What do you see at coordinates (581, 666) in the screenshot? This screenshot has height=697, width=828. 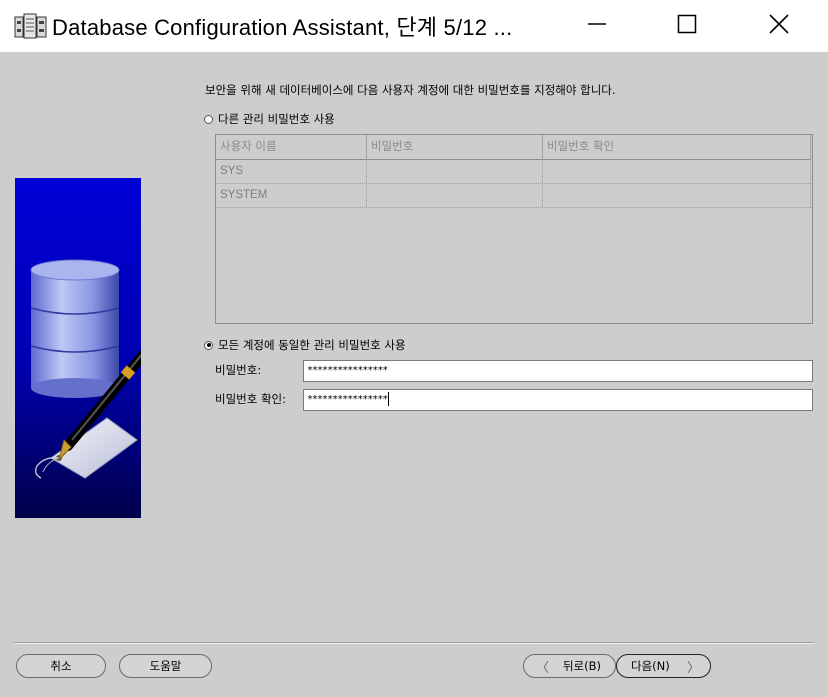 I see `back-button-label: 뒤로(B)` at bounding box center [581, 666].